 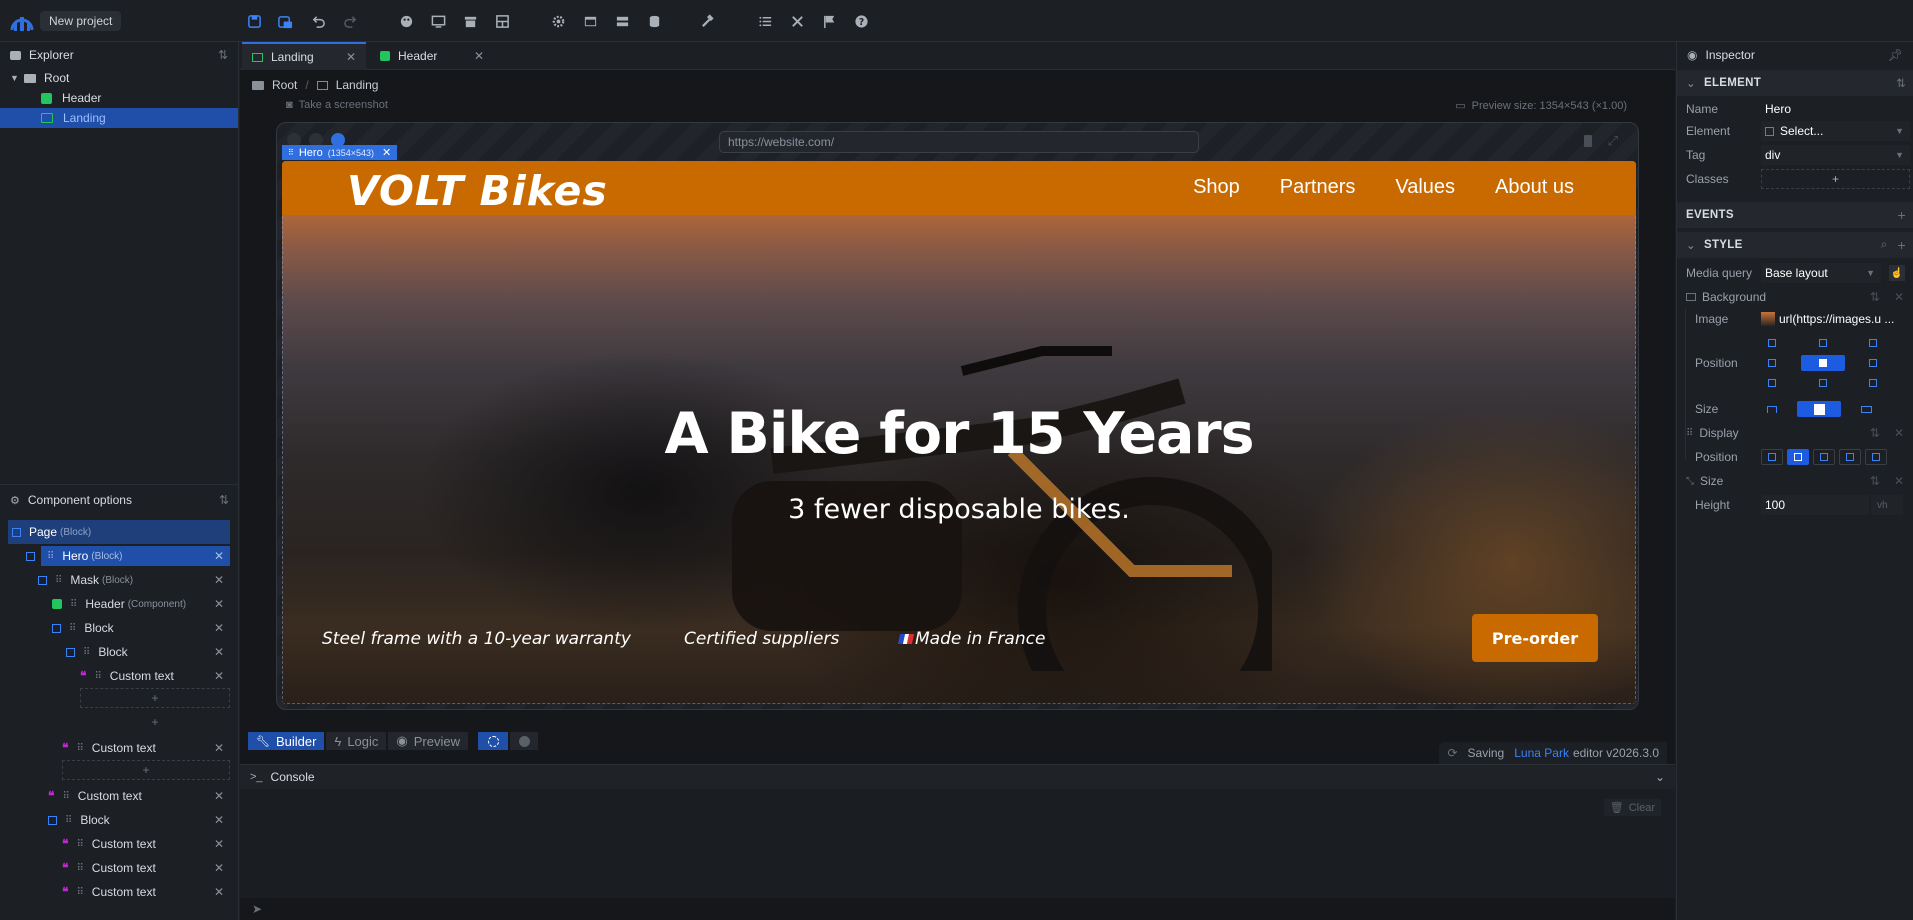 What do you see at coordinates (959, 142) in the screenshot?
I see `url-bar: https://website.com/` at bounding box center [959, 142].